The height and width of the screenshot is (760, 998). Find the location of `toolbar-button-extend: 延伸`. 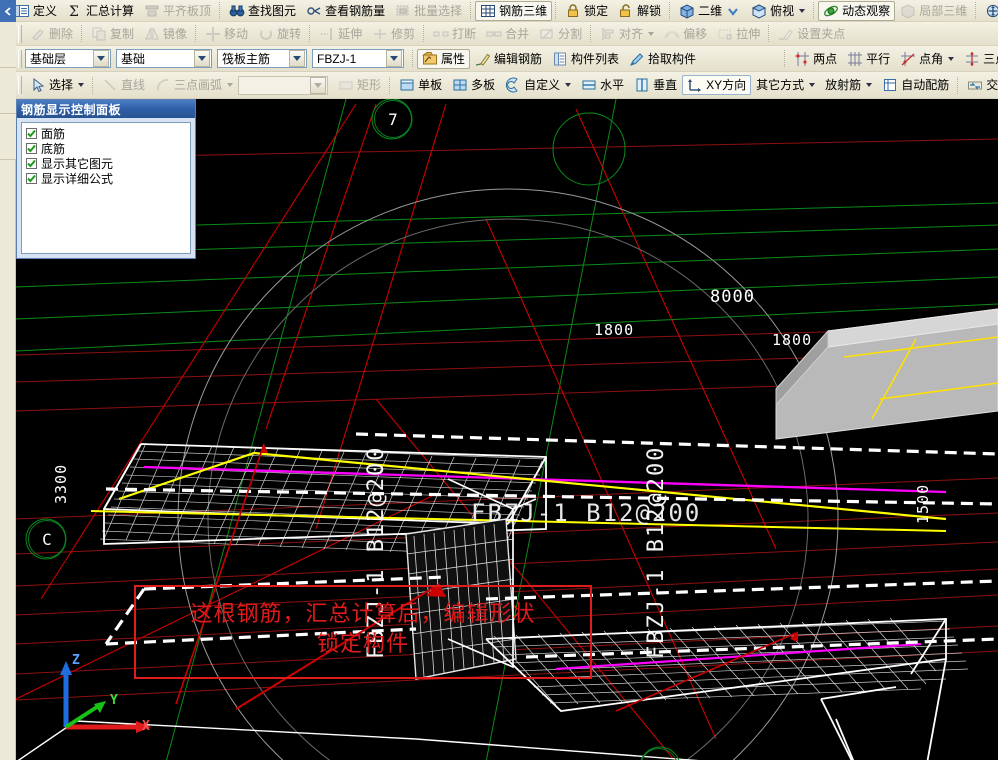

toolbar-button-extend: 延伸 is located at coordinates (340, 34).